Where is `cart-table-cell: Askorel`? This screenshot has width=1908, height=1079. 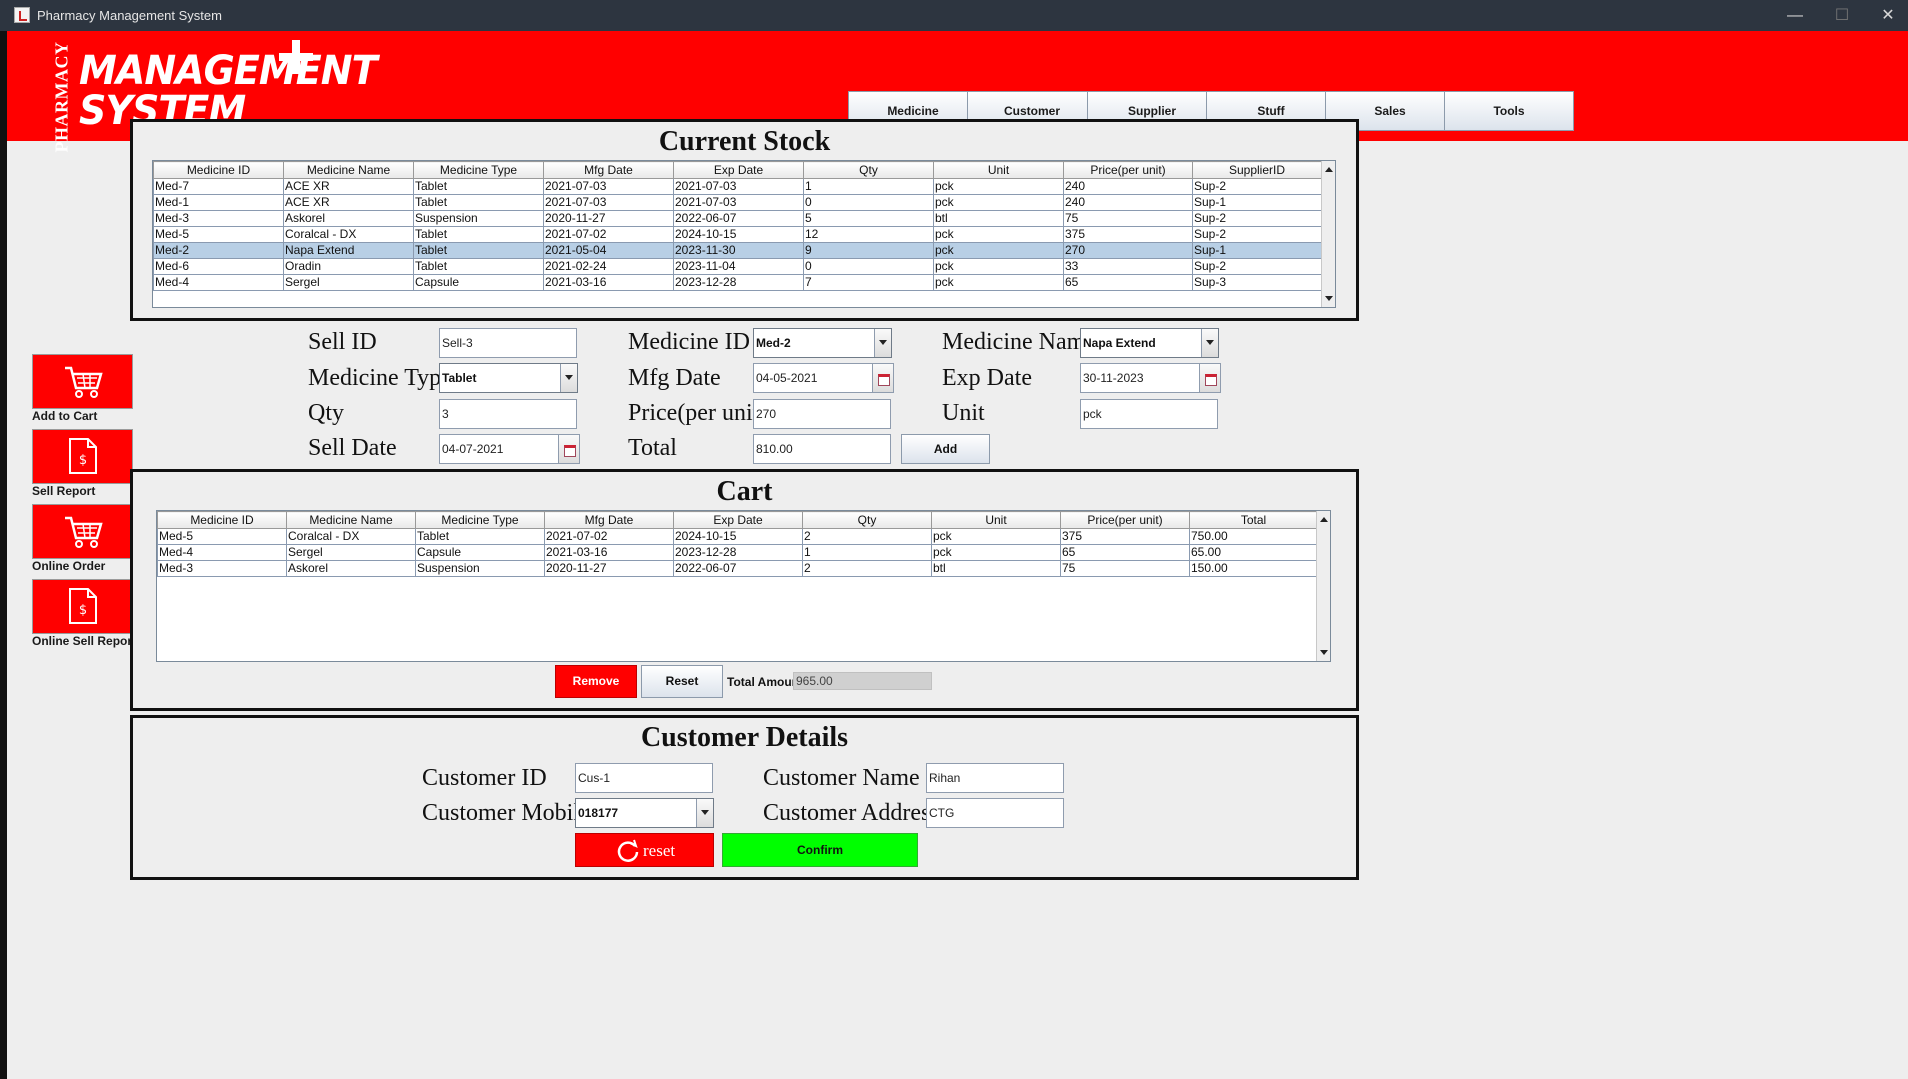 cart-table-cell: Askorel is located at coordinates (351, 568).